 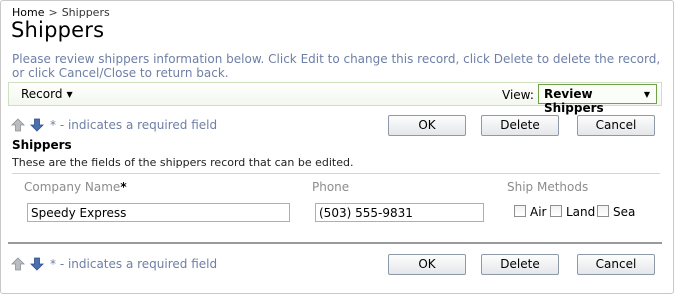 What do you see at coordinates (335, 243) in the screenshot?
I see `form-footer-divider` at bounding box center [335, 243].